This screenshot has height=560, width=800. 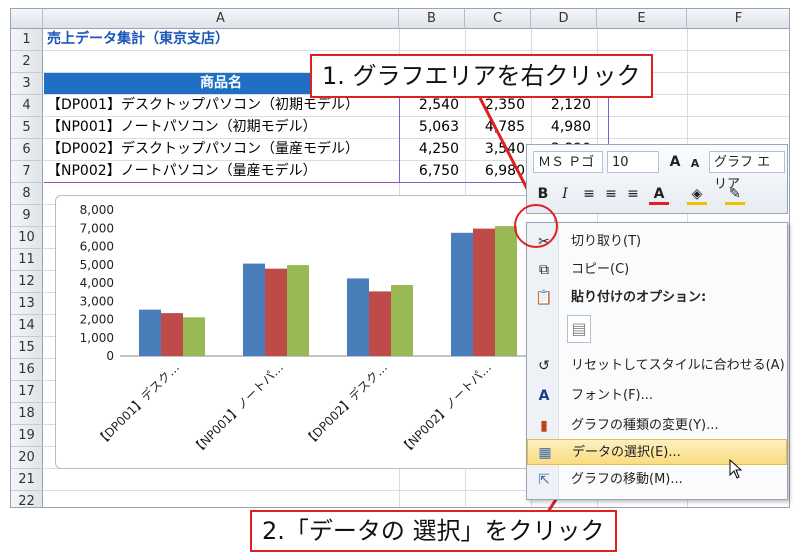 What do you see at coordinates (659, 194) in the screenshot?
I see `font-color-icon: A` at bounding box center [659, 194].